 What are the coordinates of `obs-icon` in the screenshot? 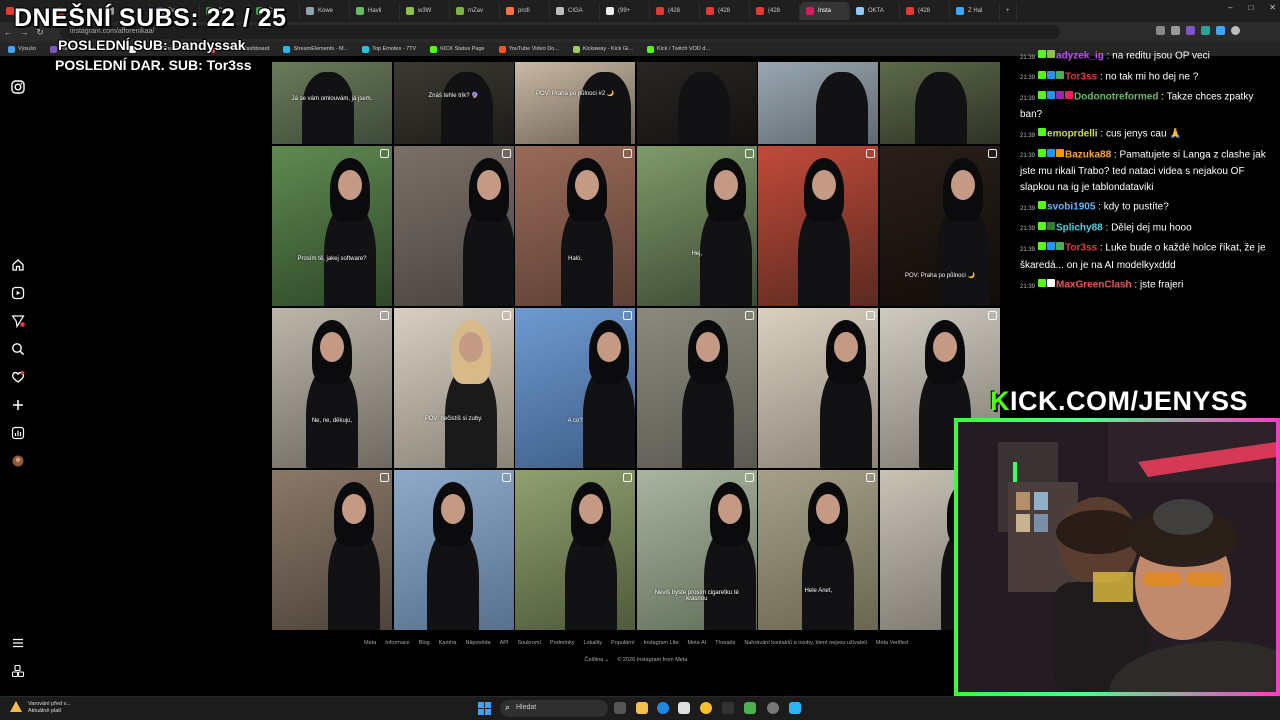 It's located at (773, 708).